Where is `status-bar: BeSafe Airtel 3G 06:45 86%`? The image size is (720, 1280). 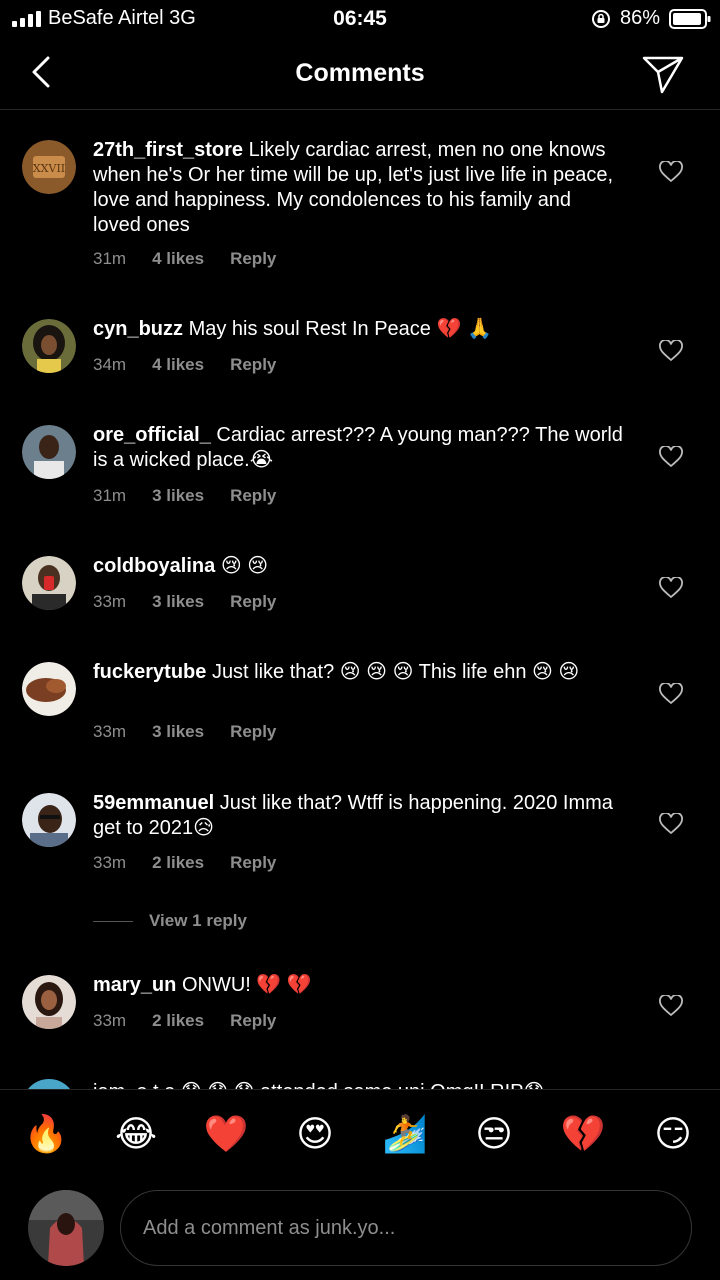 status-bar: BeSafe Airtel 3G 06:45 86% is located at coordinates (360, 19).